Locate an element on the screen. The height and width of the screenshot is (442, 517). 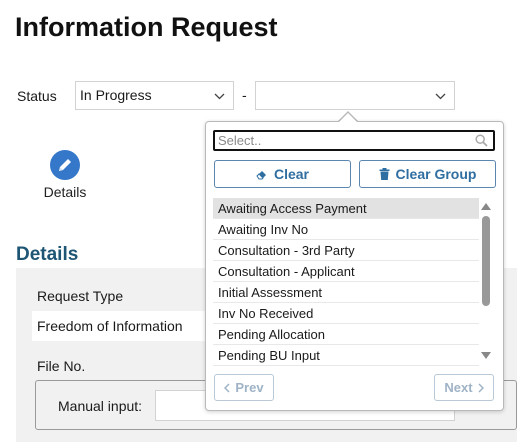
status-label: Status is located at coordinates (37, 96).